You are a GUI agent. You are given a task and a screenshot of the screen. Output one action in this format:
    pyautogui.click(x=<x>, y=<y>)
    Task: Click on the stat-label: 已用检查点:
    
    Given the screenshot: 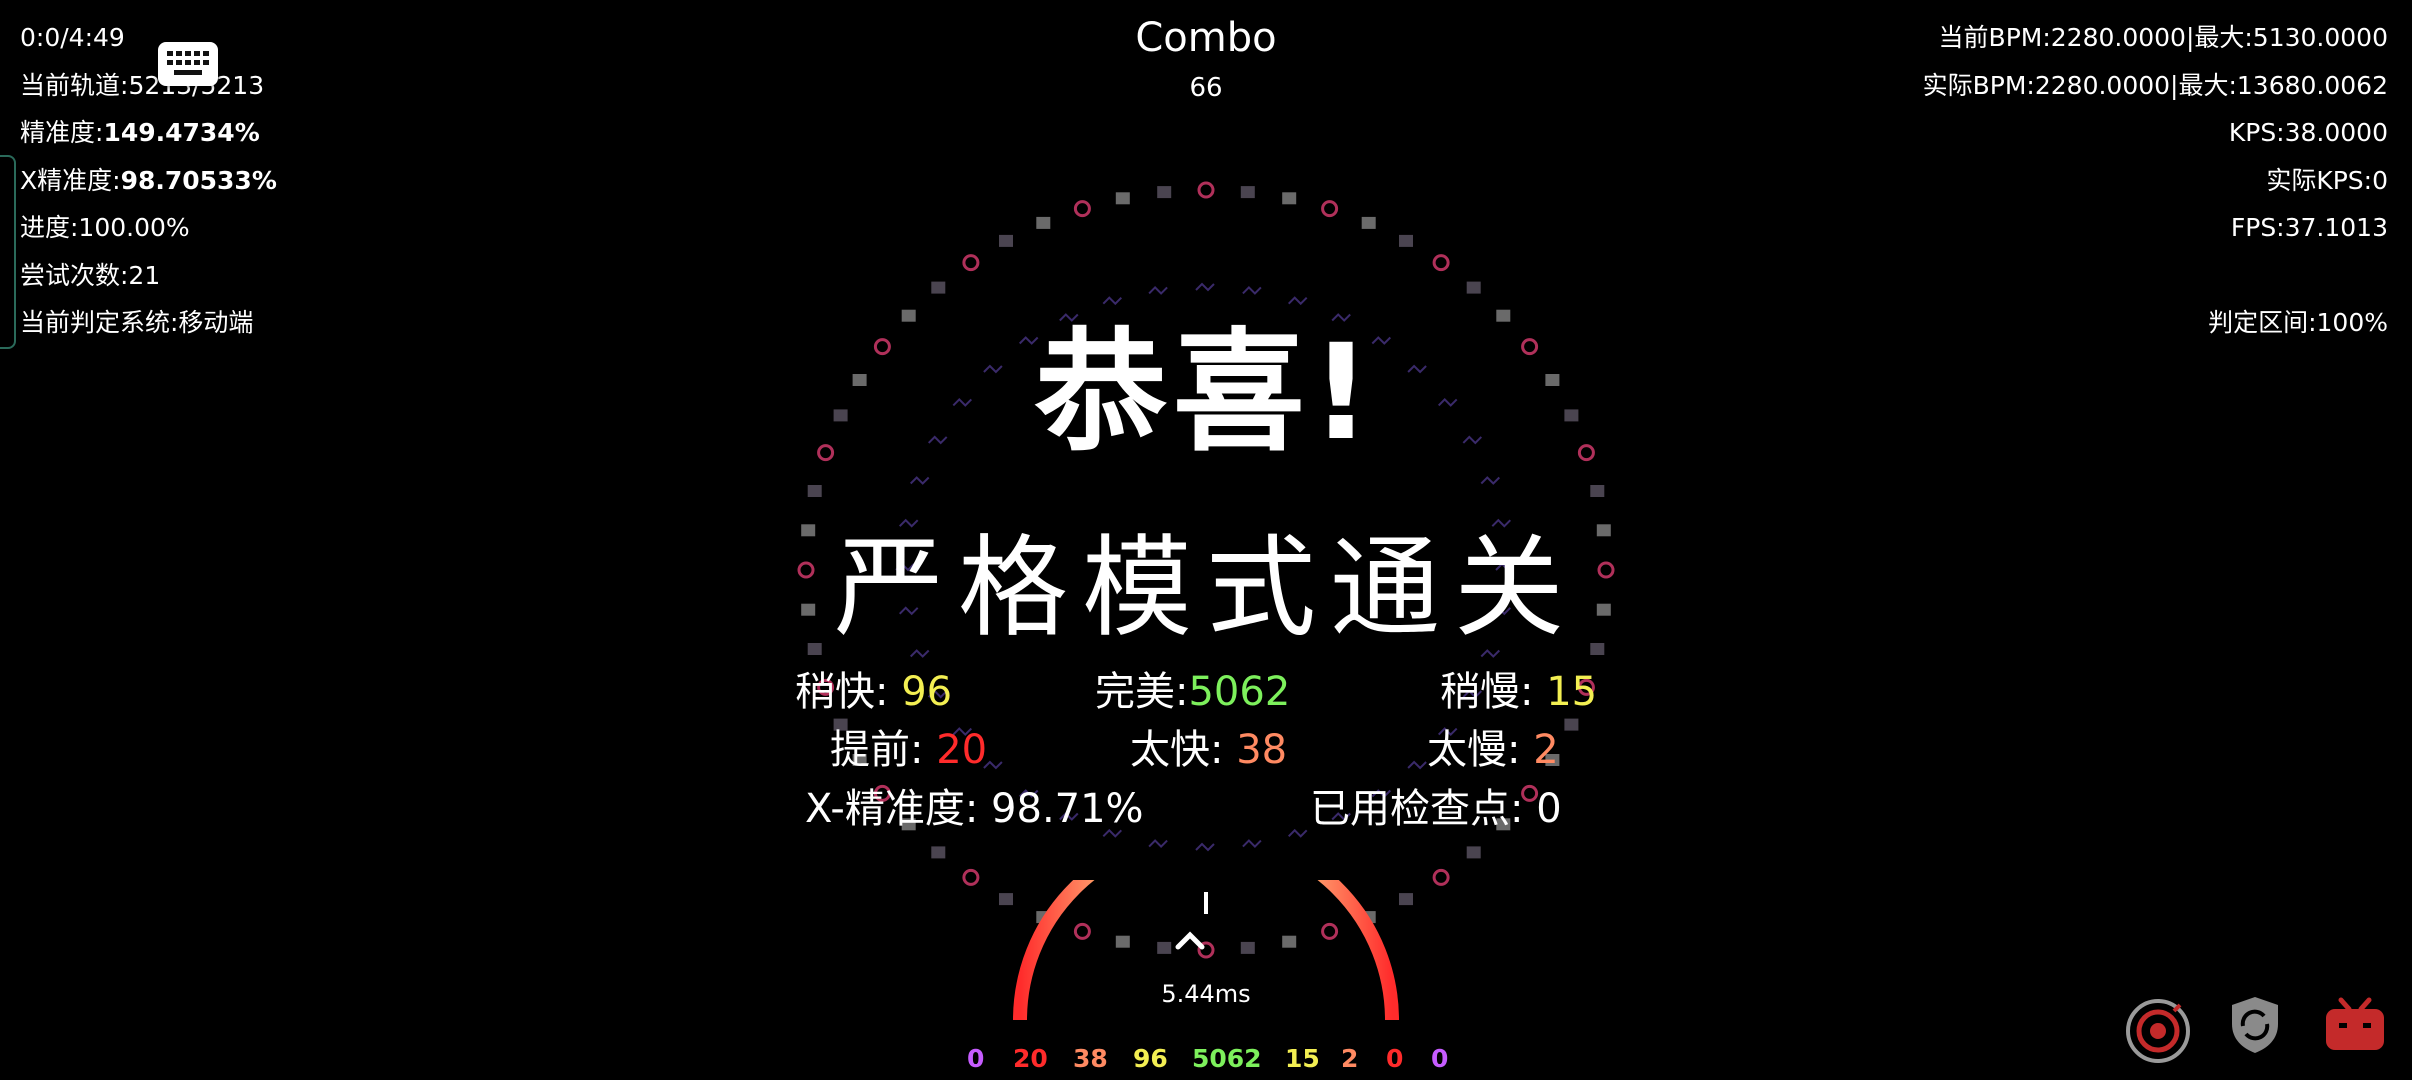 What is the action you would take?
    pyautogui.click(x=1417, y=809)
    